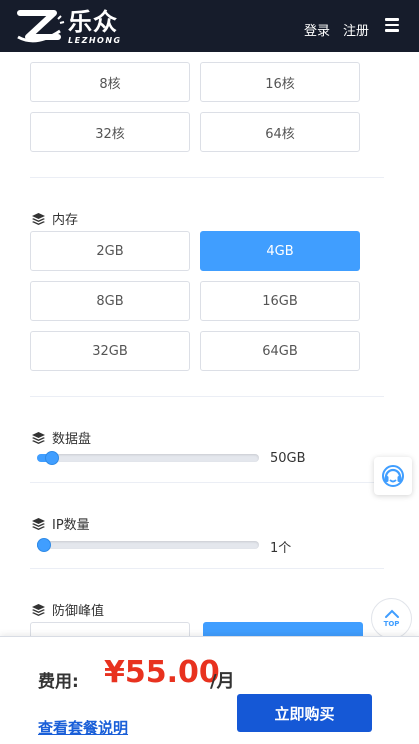 The image size is (419, 744). Describe the element at coordinates (280, 301) in the screenshot. I see `memory-option-16gb: 16GB` at that location.